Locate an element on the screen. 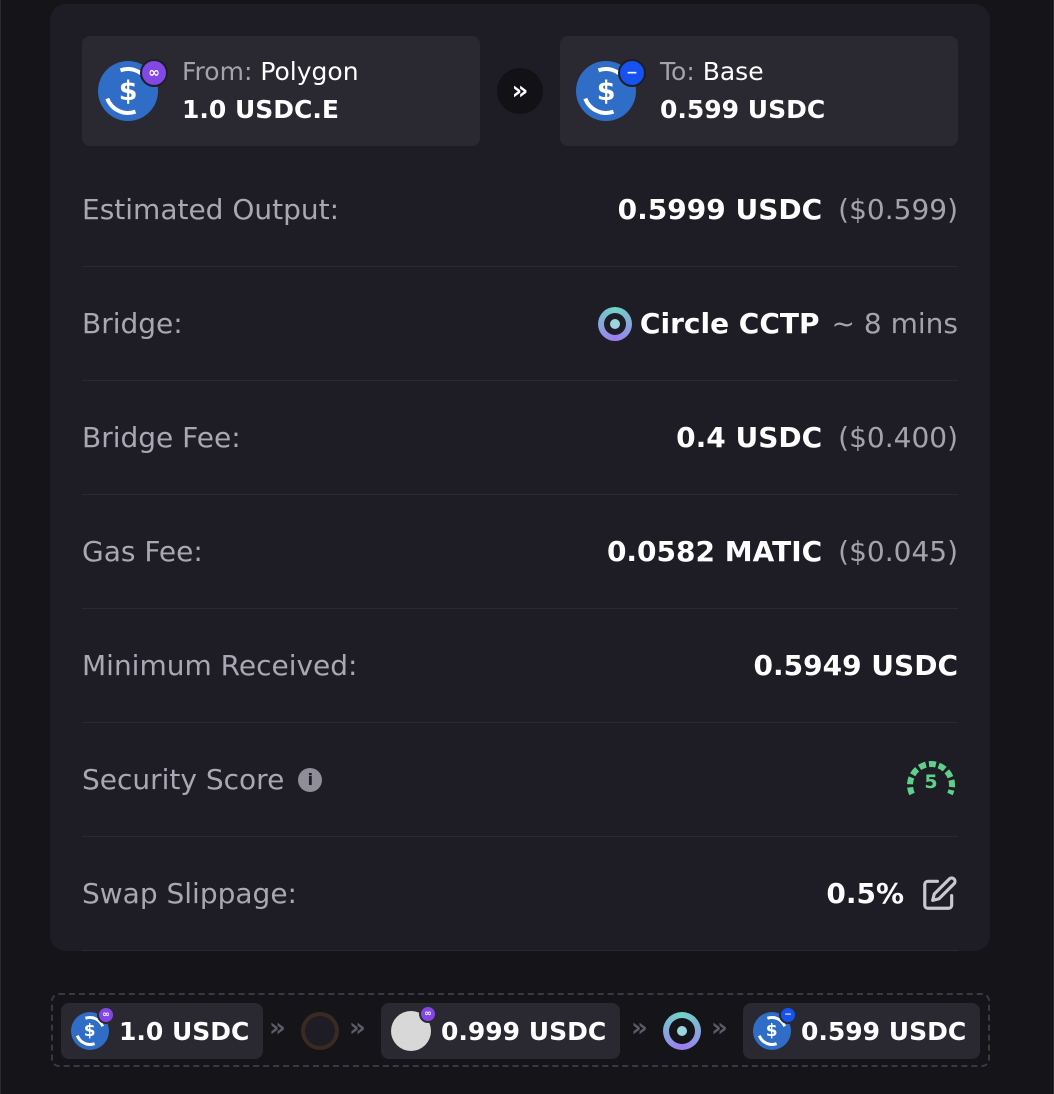  security-score-value-group: 5 is located at coordinates (931, 779).